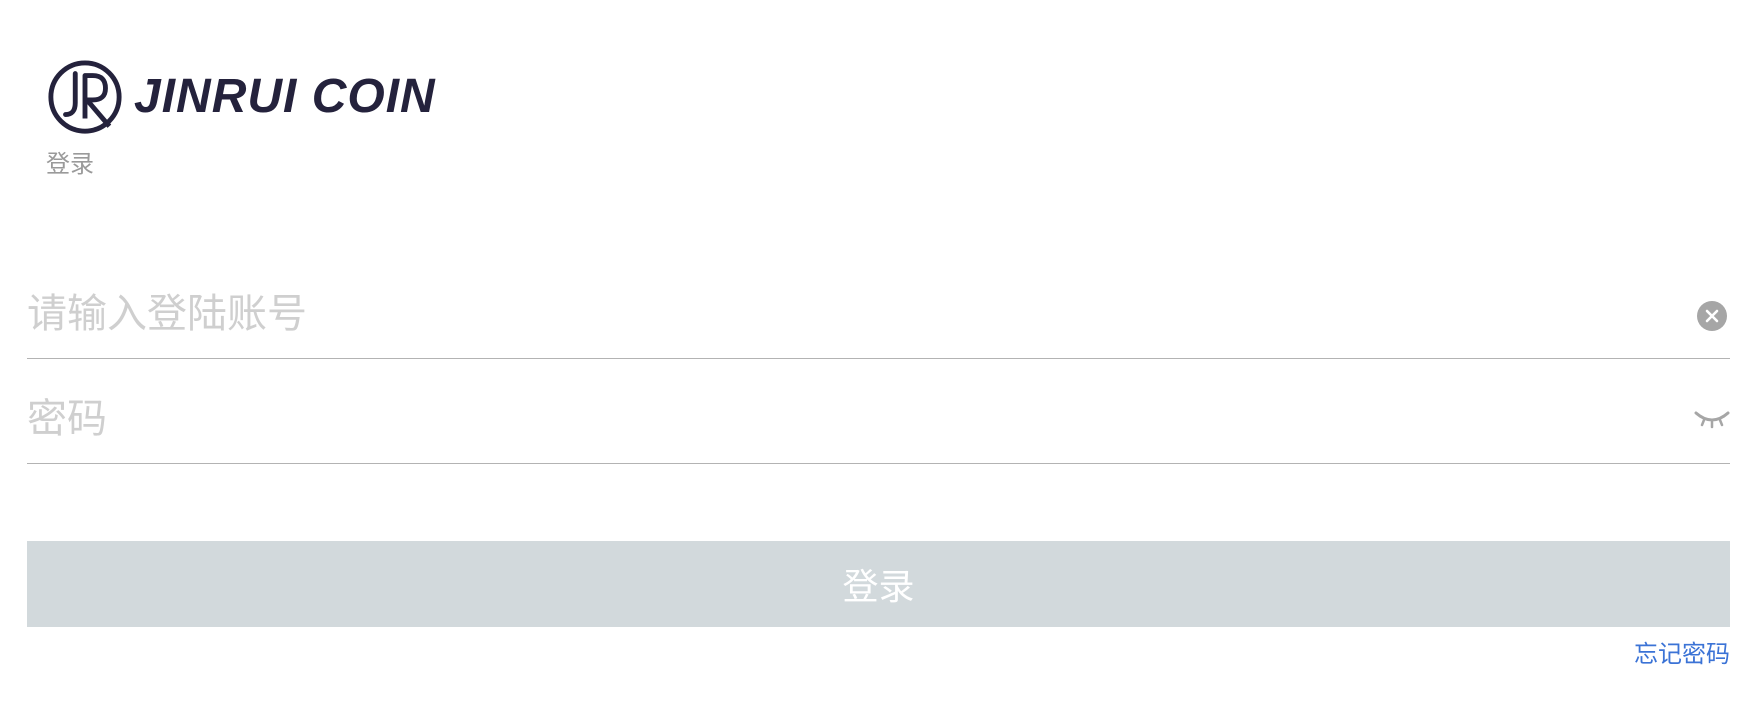 This screenshot has width=1758, height=711. I want to click on page-subtitle: 登录, so click(70, 164).